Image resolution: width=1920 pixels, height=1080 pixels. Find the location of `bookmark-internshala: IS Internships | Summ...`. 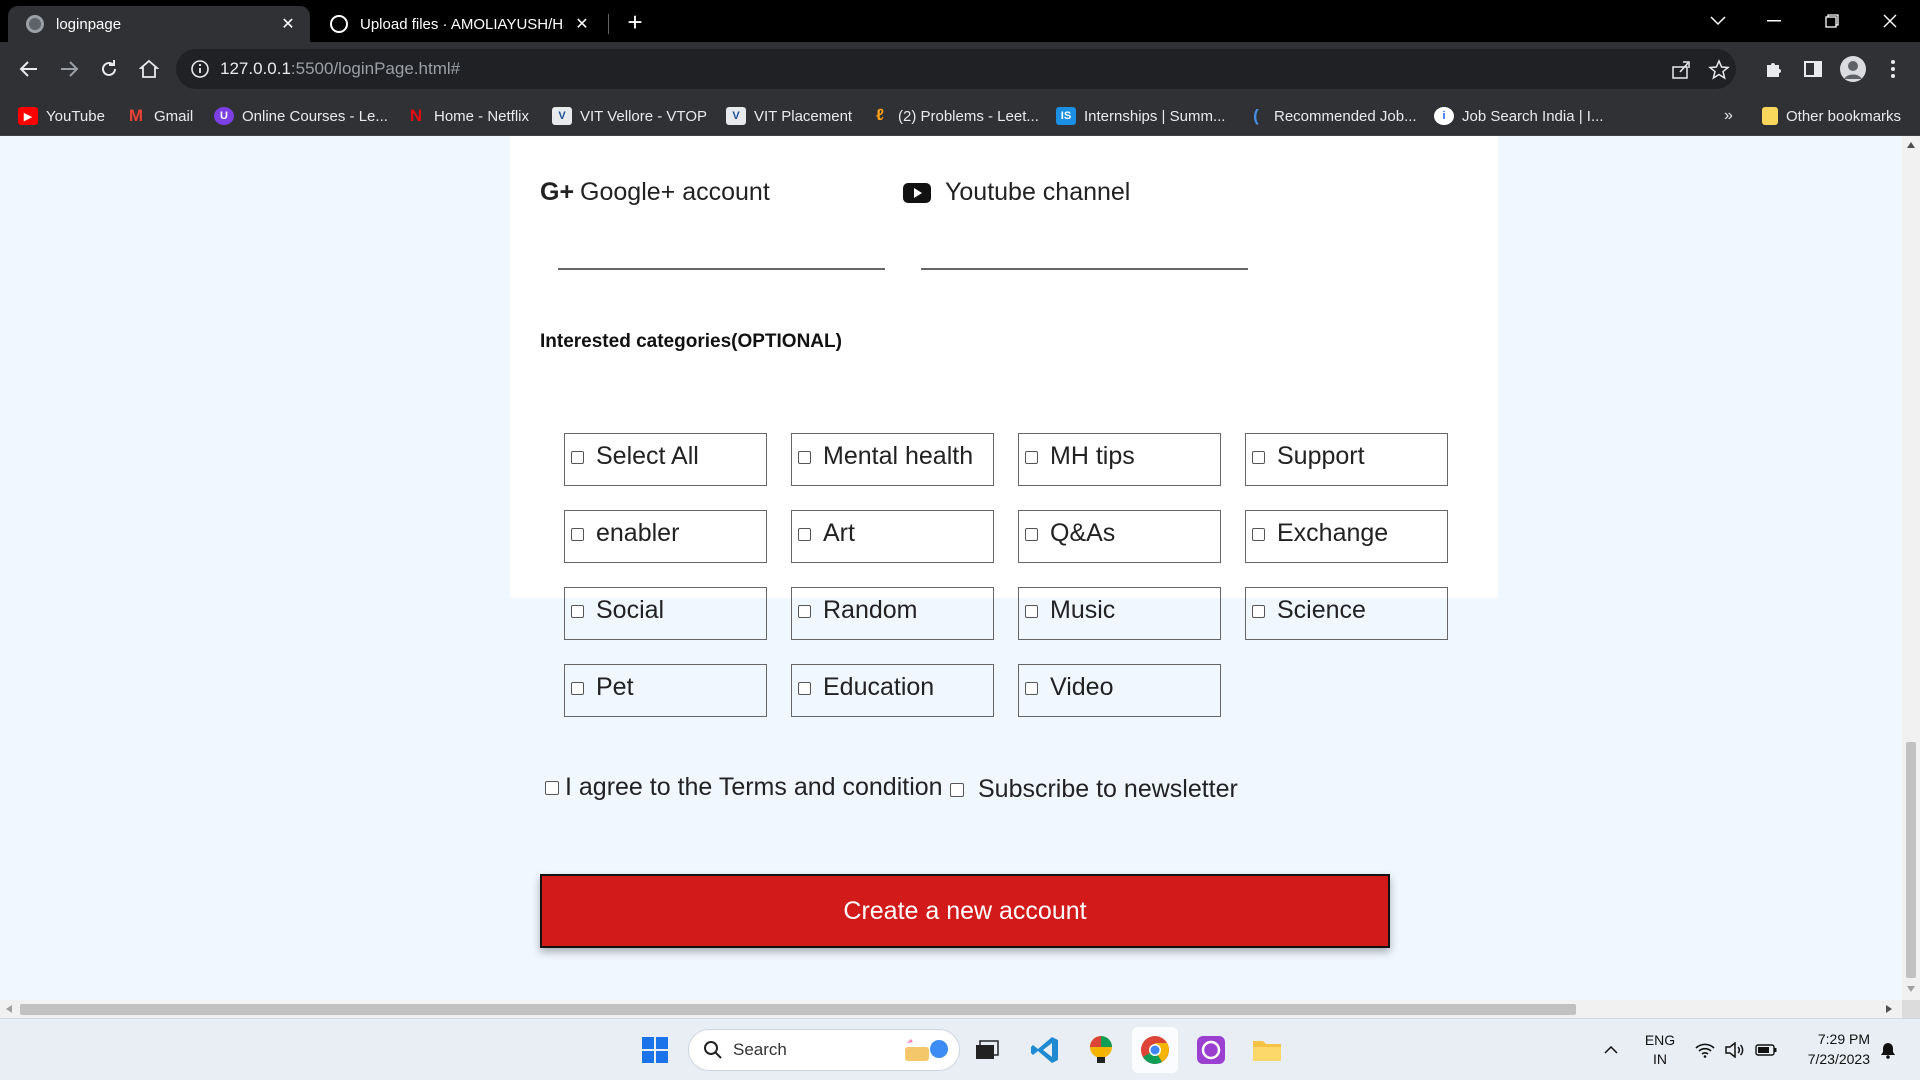

bookmark-internshala: IS Internships | Summ... is located at coordinates (1140, 116).